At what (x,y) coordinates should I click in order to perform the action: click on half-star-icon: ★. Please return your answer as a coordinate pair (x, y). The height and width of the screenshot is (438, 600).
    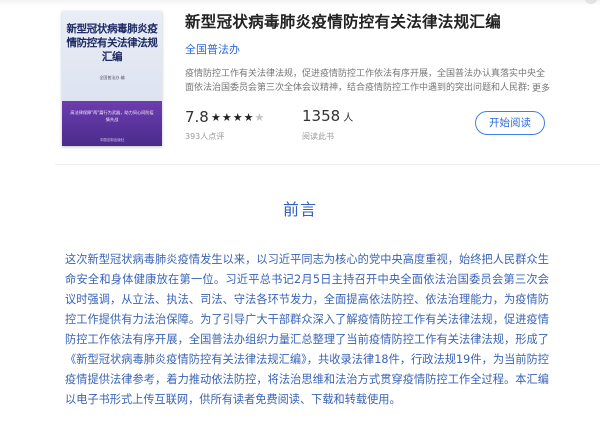
    Looking at the image, I should click on (249, 117).